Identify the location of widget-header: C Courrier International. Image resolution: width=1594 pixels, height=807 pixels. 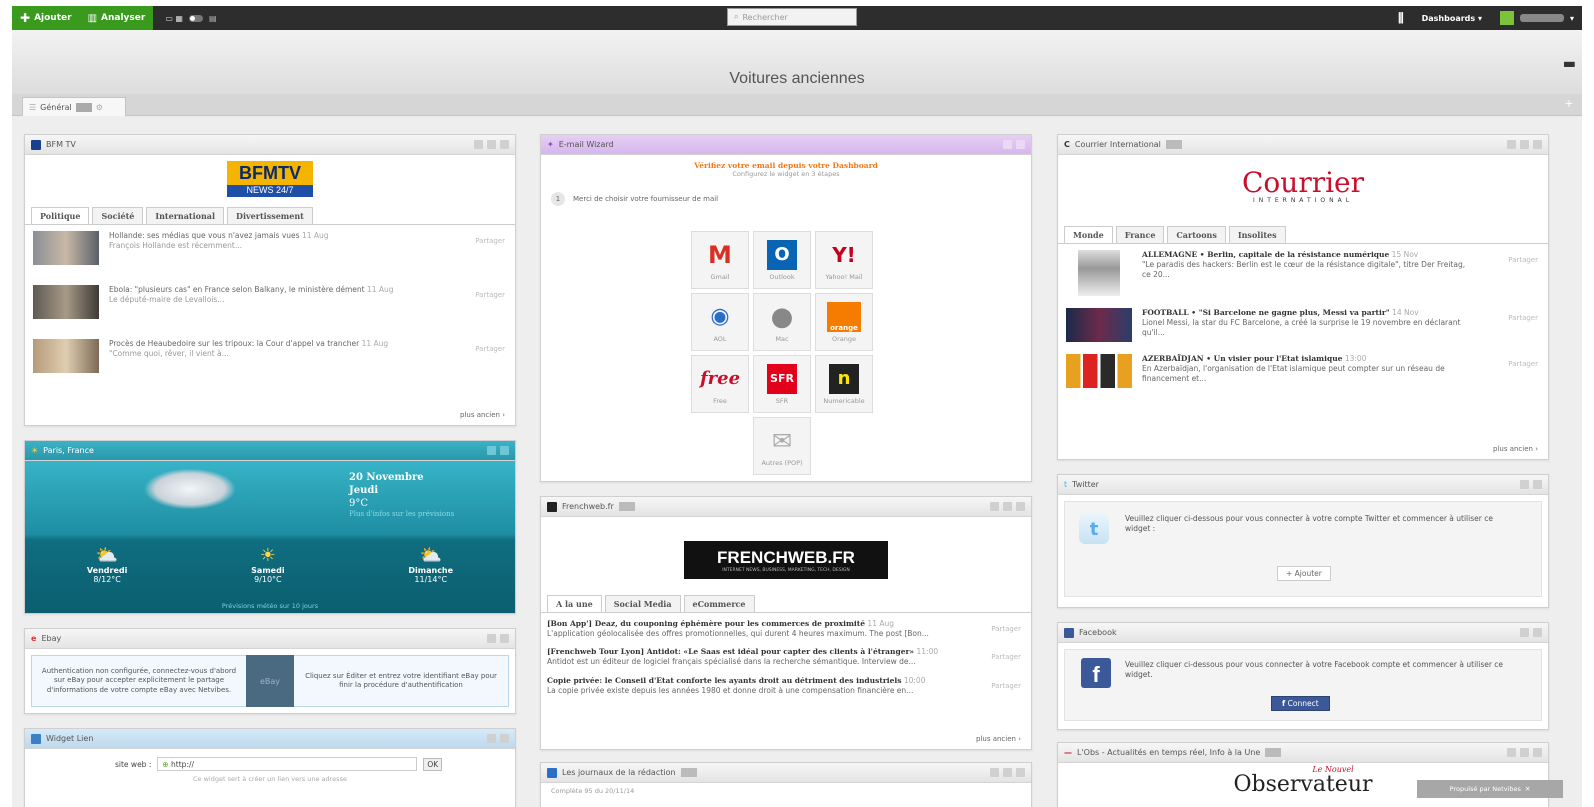
(1303, 145).